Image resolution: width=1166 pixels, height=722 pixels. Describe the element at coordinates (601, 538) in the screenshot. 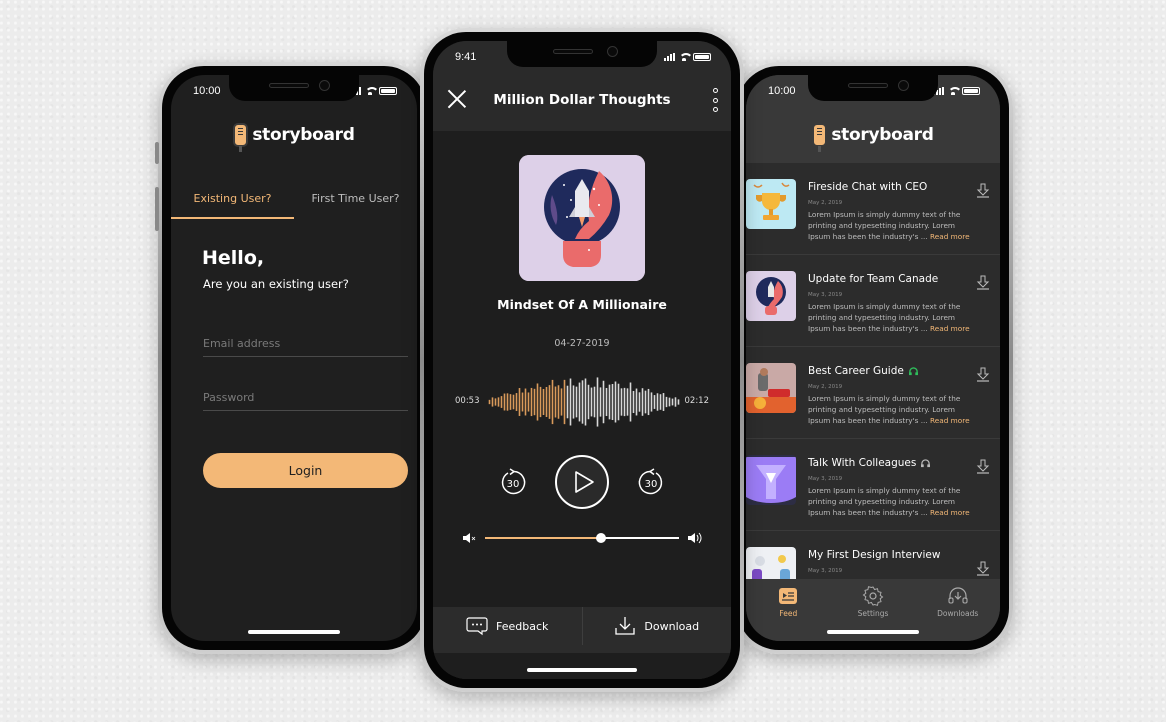

I see `volume-thumb` at that location.